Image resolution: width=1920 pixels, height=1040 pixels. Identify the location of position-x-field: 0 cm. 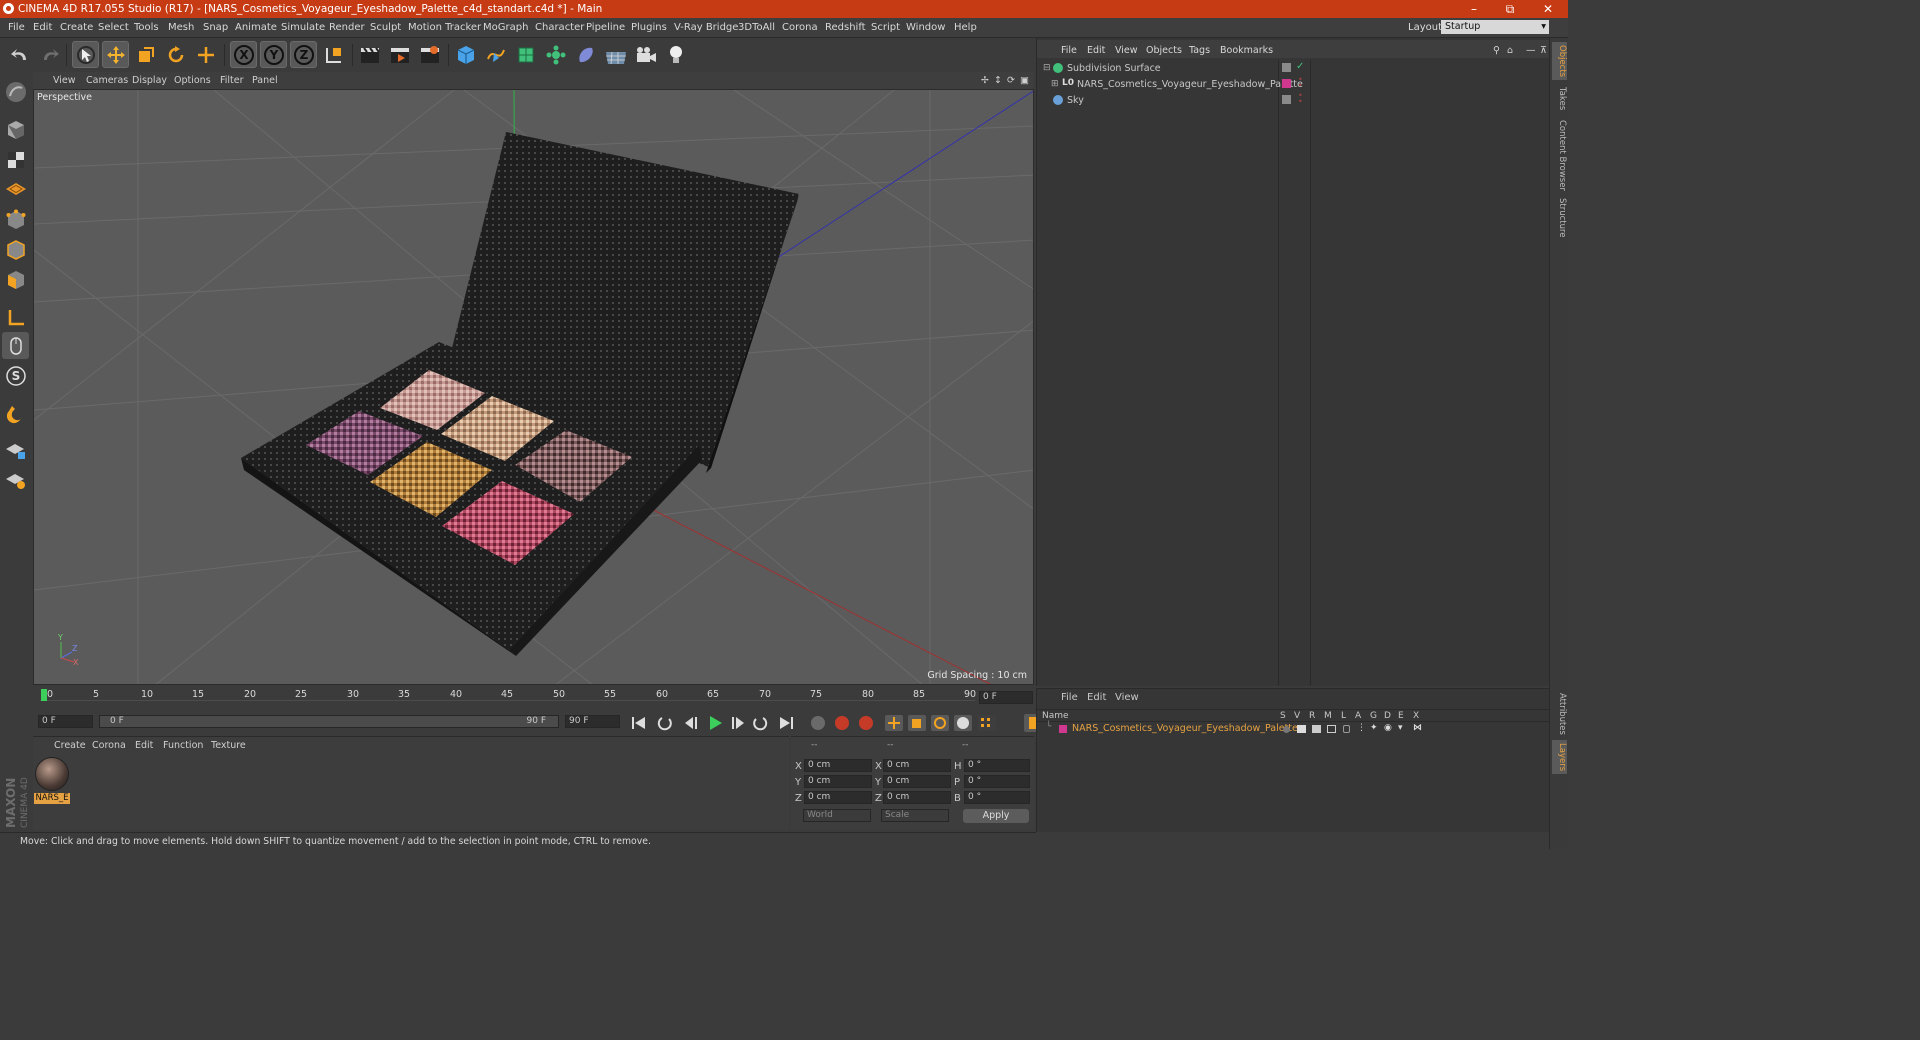
(838, 765).